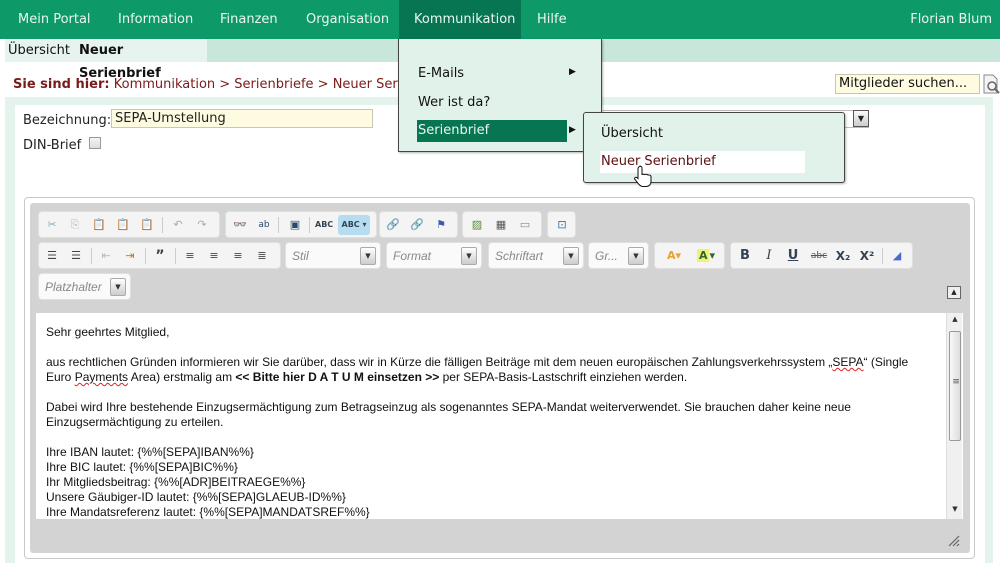 This screenshot has height=563, width=1000. I want to click on toolbar-group-editing: 👓 ab ▣ ABC ABC ▾, so click(301, 224).